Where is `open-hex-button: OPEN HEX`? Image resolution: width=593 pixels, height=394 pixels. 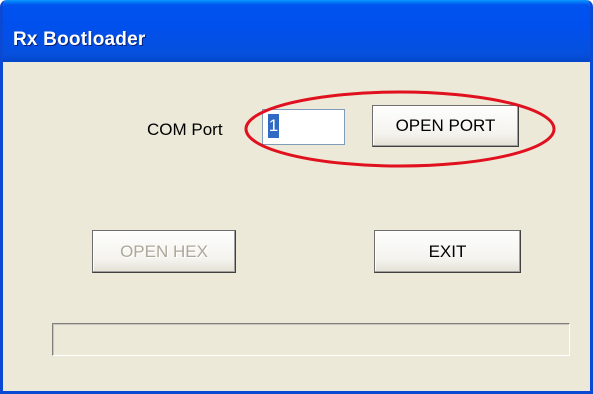
open-hex-button: OPEN HEX is located at coordinates (164, 251).